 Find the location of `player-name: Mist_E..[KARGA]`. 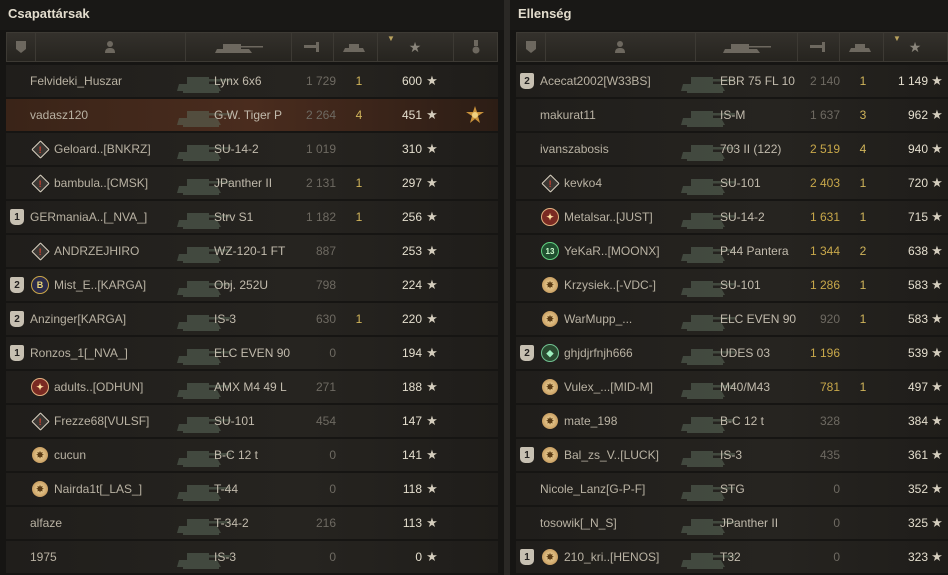

player-name: Mist_E..[KARGA] is located at coordinates (100, 285).